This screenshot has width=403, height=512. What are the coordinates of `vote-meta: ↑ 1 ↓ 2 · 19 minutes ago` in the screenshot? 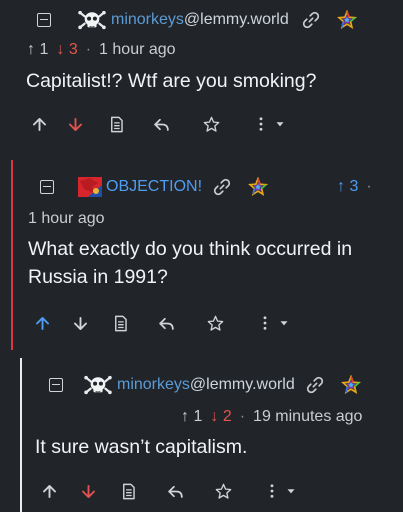 It's located at (271, 417).